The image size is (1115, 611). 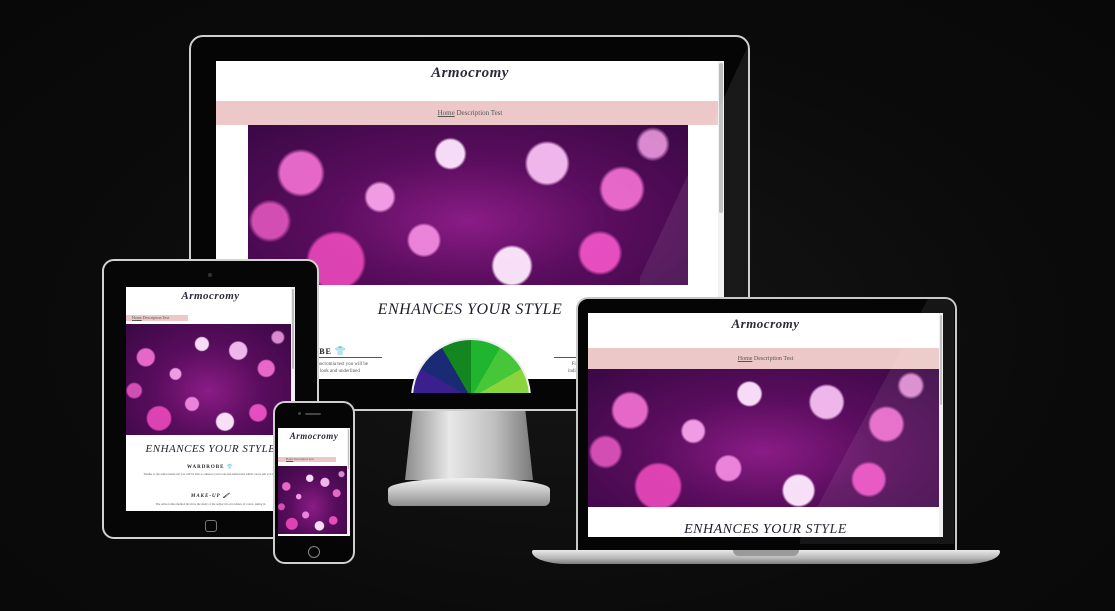 What do you see at coordinates (210, 275) in the screenshot?
I see `tablet-camera` at bounding box center [210, 275].